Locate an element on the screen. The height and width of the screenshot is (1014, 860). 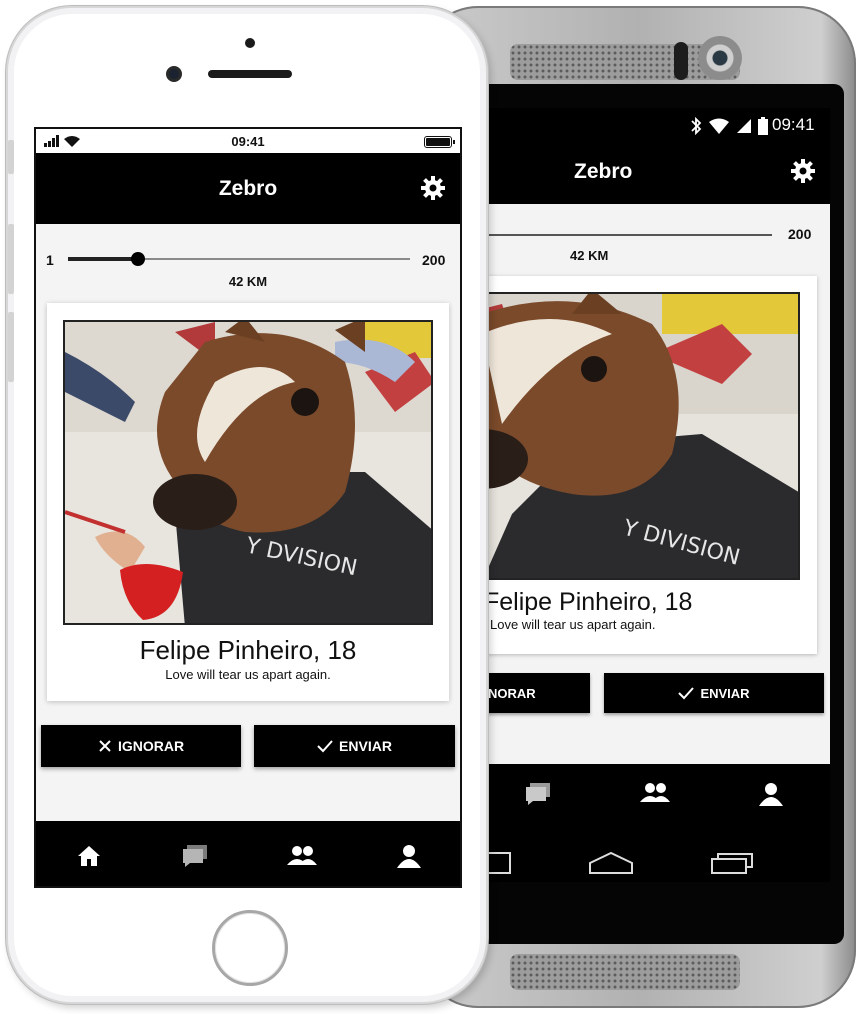
android-recents-button-icon is located at coordinates (732, 862).